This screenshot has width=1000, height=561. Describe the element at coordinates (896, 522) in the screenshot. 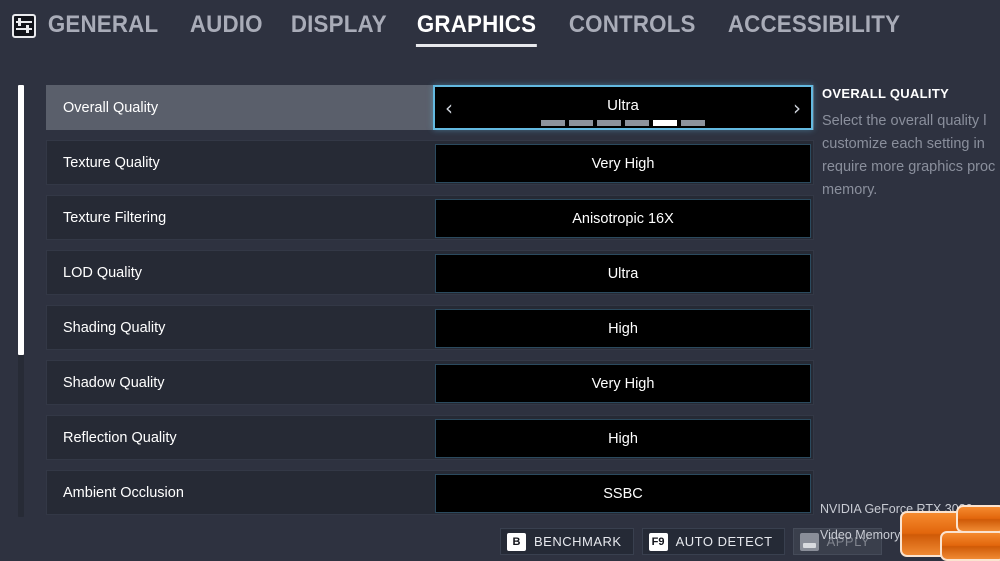

I see `gpu-info: NVIDIA GeForce RTX 3080 Video Memory:` at that location.